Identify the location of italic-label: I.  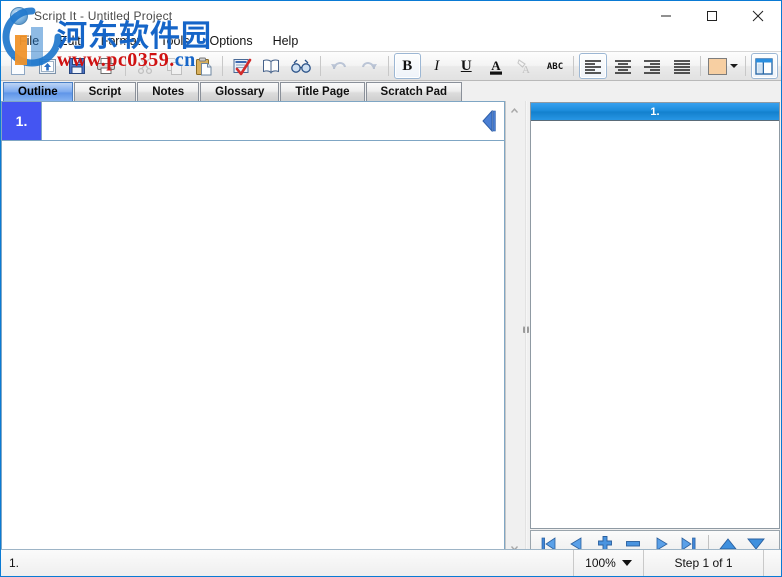
(437, 65).